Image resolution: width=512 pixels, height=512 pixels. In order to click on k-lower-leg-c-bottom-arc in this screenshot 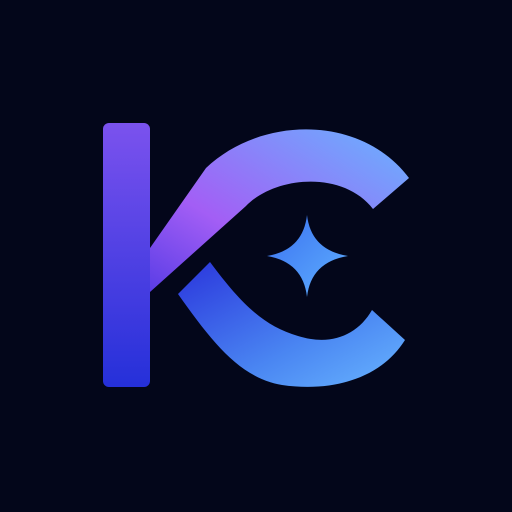, I will do `click(291, 324)`.